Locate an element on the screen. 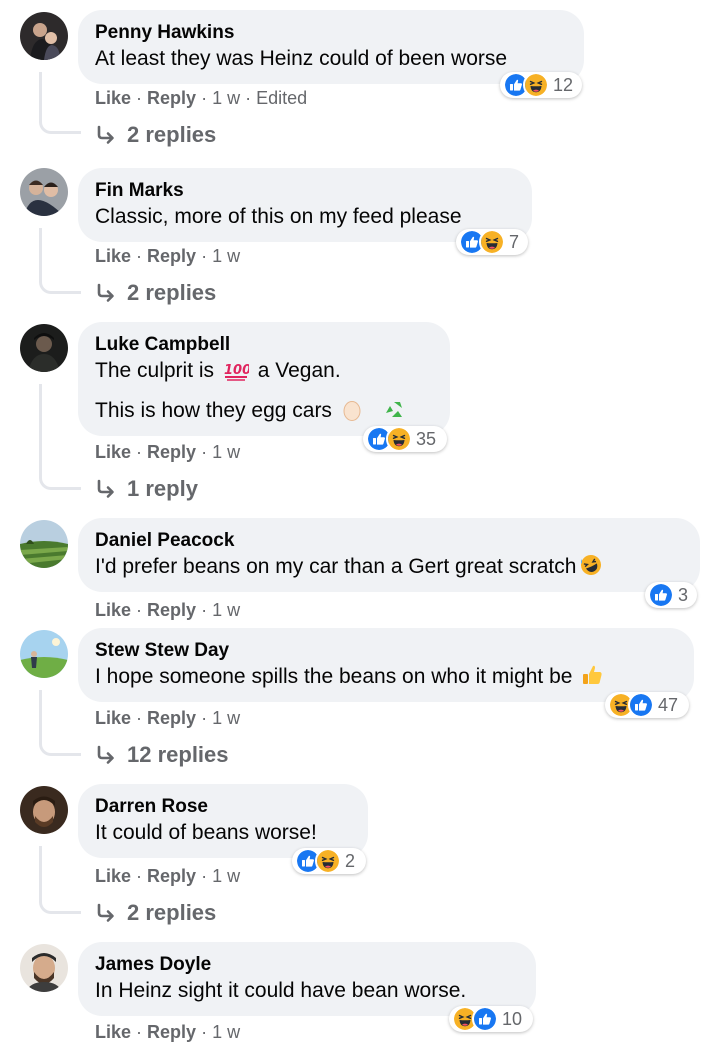 The height and width of the screenshot is (1043, 724). avatar-stew-stew-day is located at coordinates (44, 654).